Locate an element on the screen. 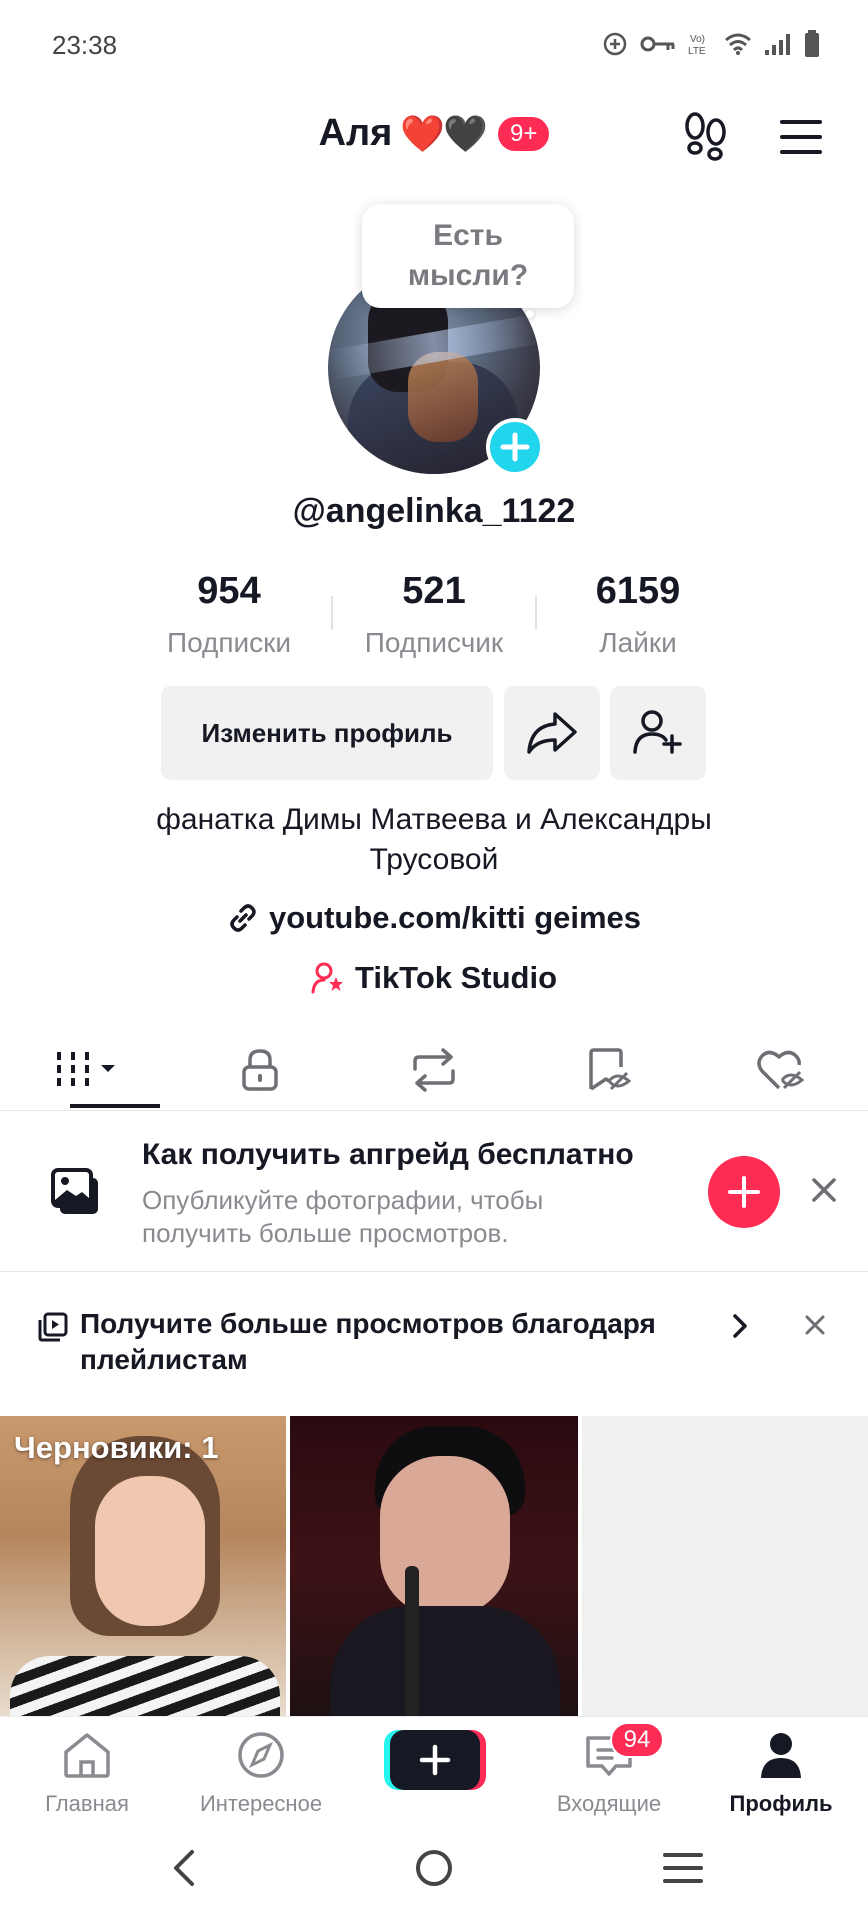 The image size is (868, 1920). video-thumbnail is located at coordinates (434, 1566).